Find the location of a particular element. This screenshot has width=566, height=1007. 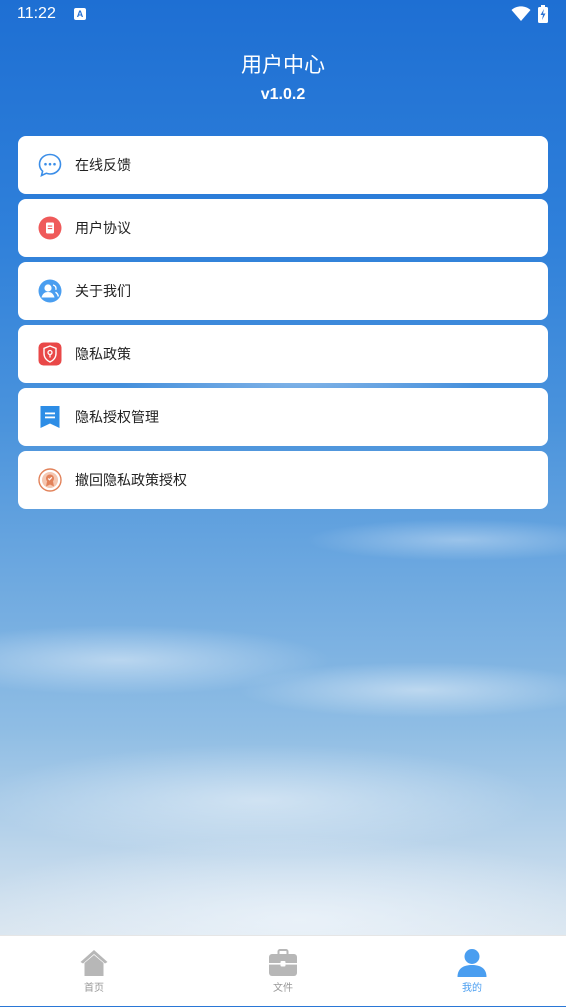

menu-item-label: 隐私政策 is located at coordinates (103, 355).